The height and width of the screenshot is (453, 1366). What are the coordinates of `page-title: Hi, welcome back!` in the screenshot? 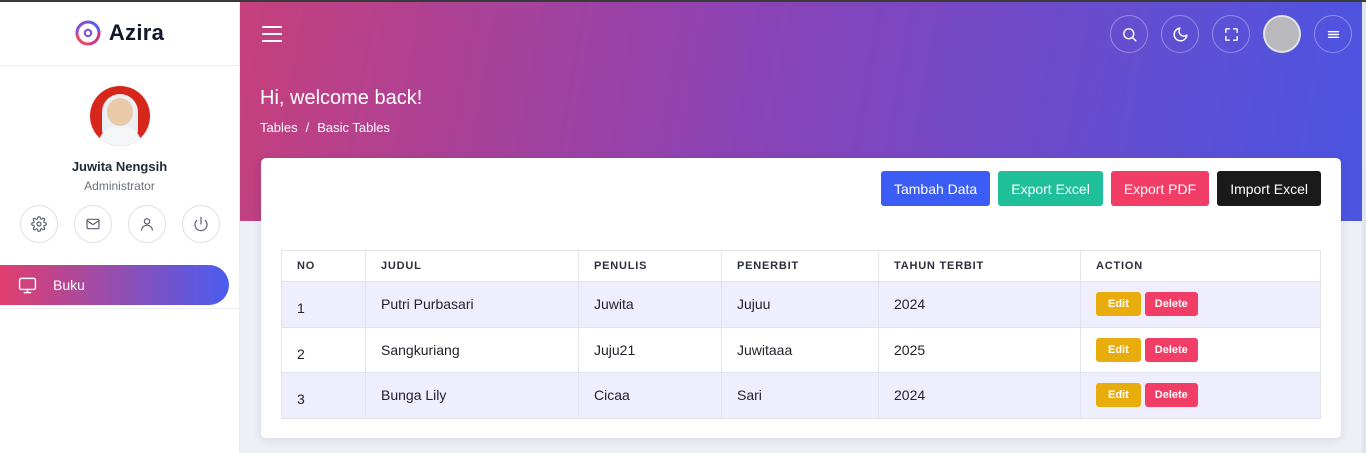 It's located at (341, 98).